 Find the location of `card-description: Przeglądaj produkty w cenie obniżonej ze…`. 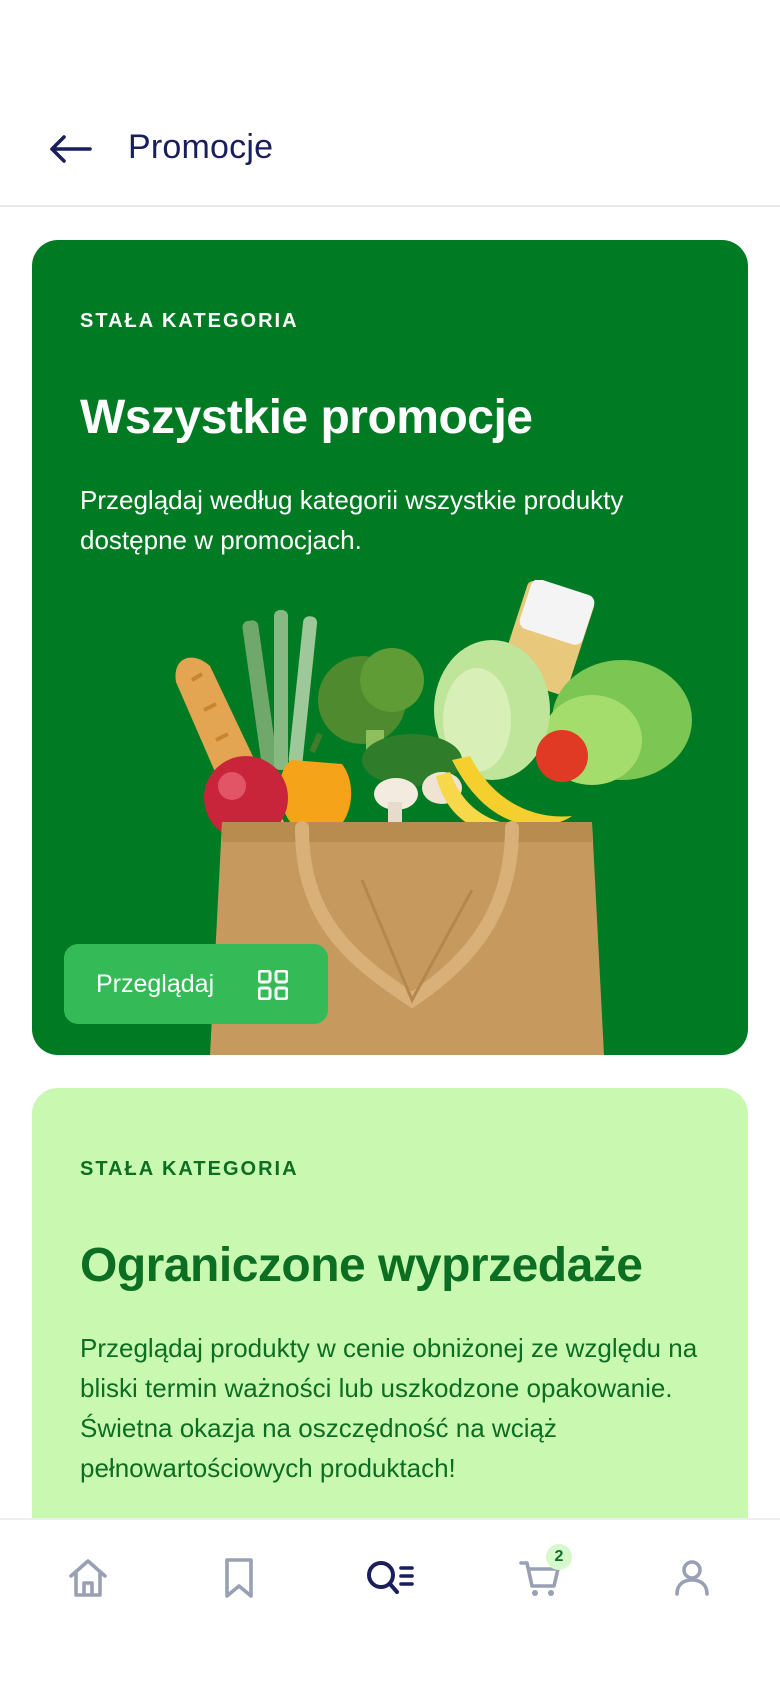

card-description: Przeglądaj produkty w cenie obniżonej ze… is located at coordinates (389, 1408).